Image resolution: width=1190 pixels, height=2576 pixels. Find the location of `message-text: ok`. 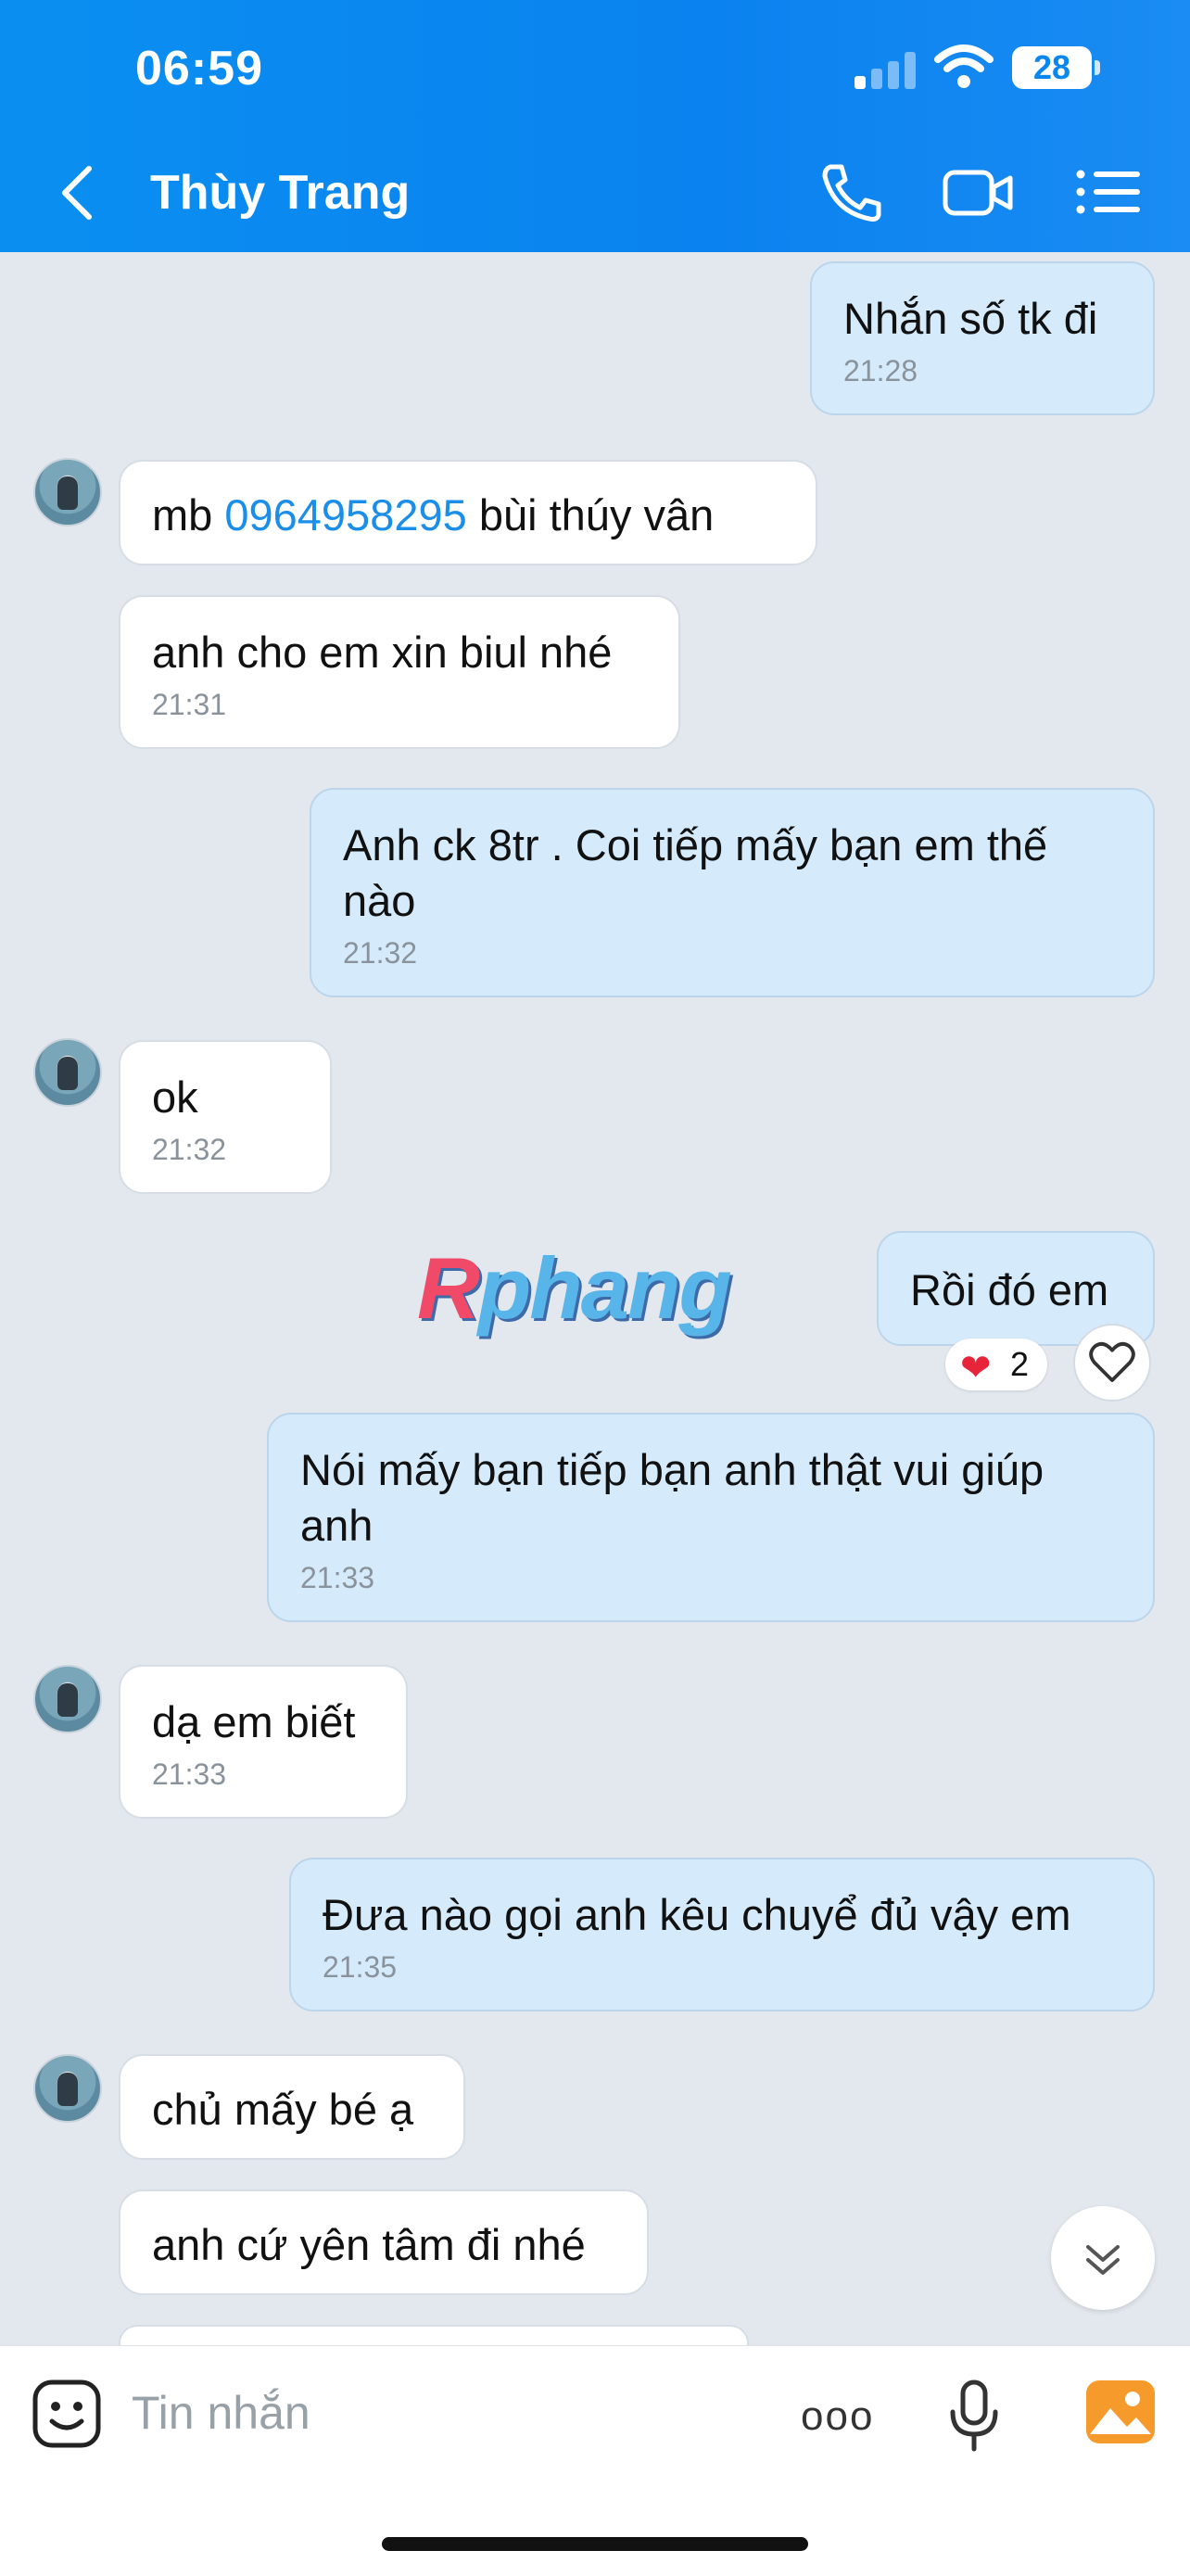

message-text: ok is located at coordinates (175, 1097).